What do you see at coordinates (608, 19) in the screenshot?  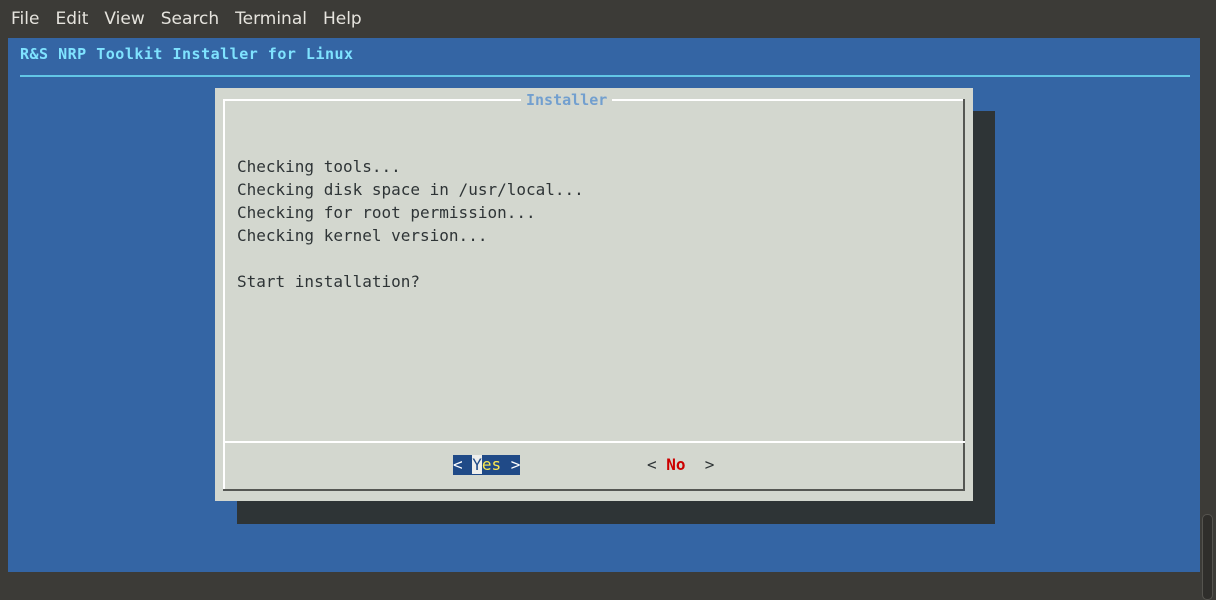 I see `menu-bar: File Edit View Search Terminal Help` at bounding box center [608, 19].